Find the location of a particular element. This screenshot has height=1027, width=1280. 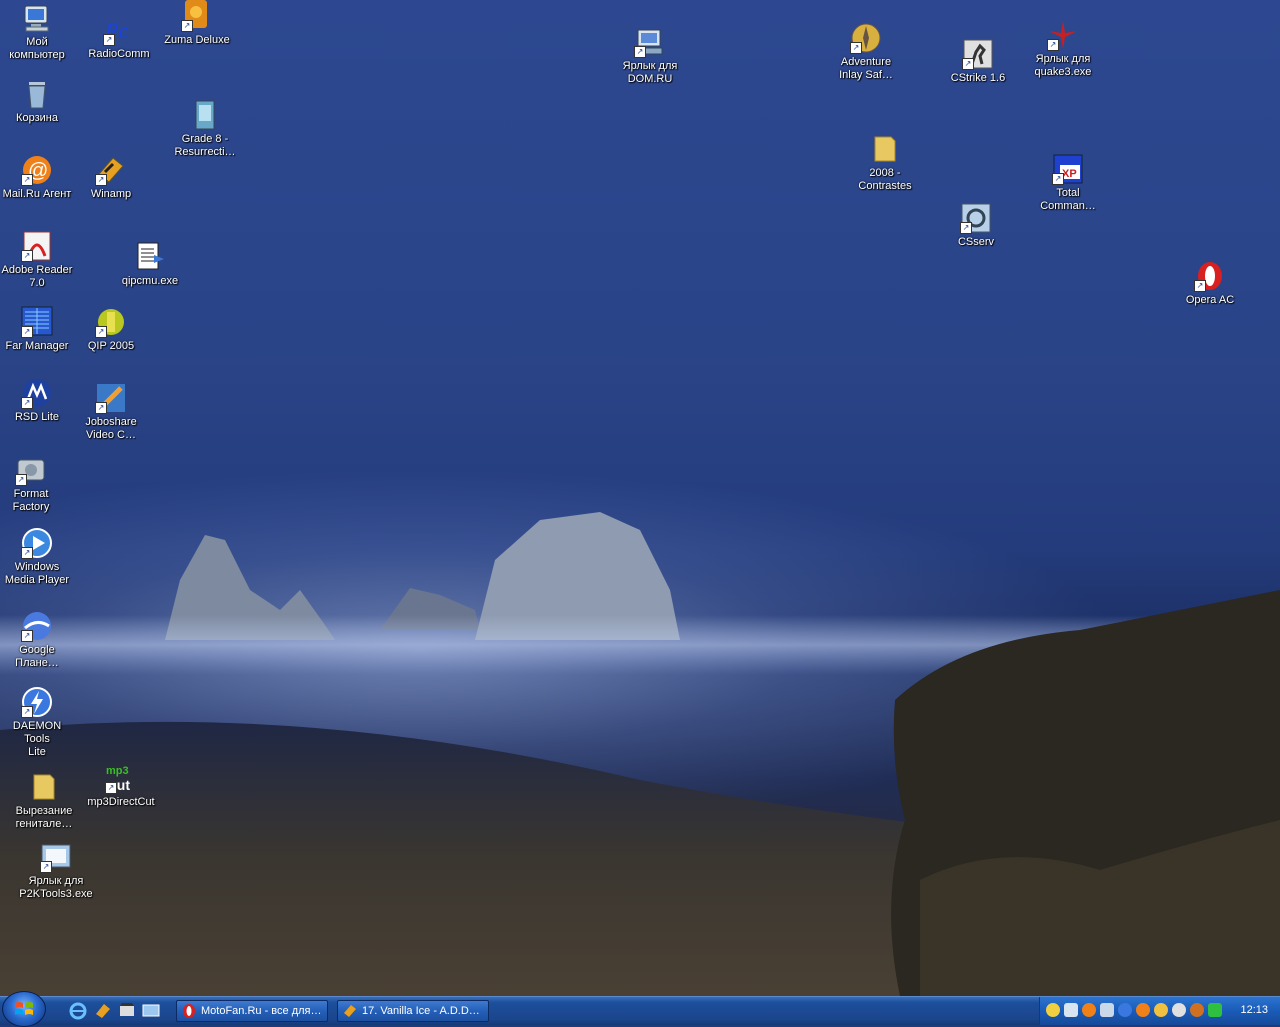

internet-explorer-icon is located at coordinates (78, 1011).